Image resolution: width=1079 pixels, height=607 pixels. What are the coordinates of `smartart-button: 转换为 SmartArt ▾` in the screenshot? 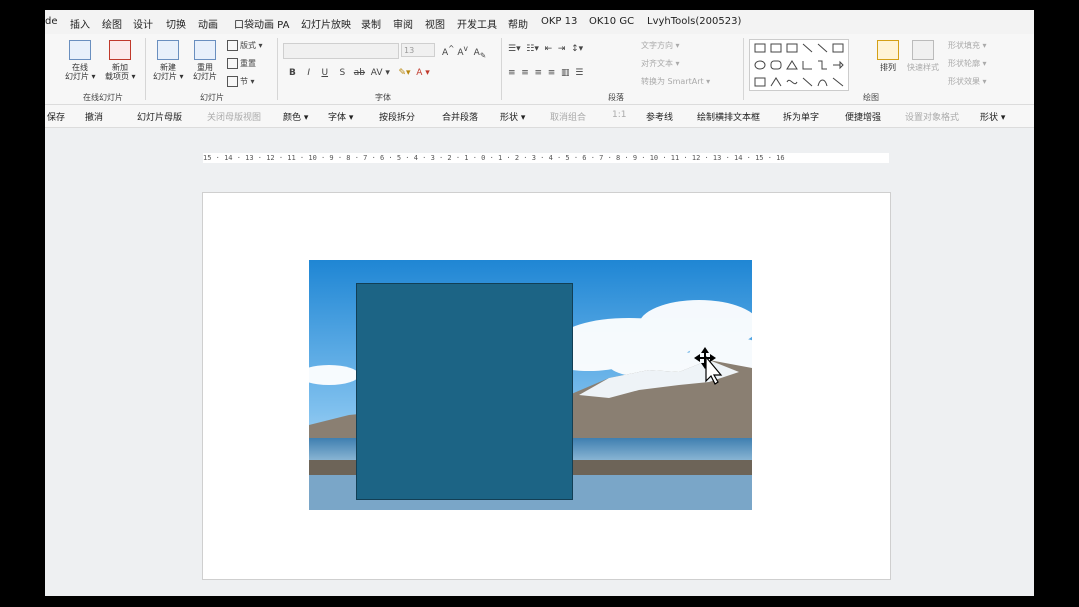 It's located at (675, 81).